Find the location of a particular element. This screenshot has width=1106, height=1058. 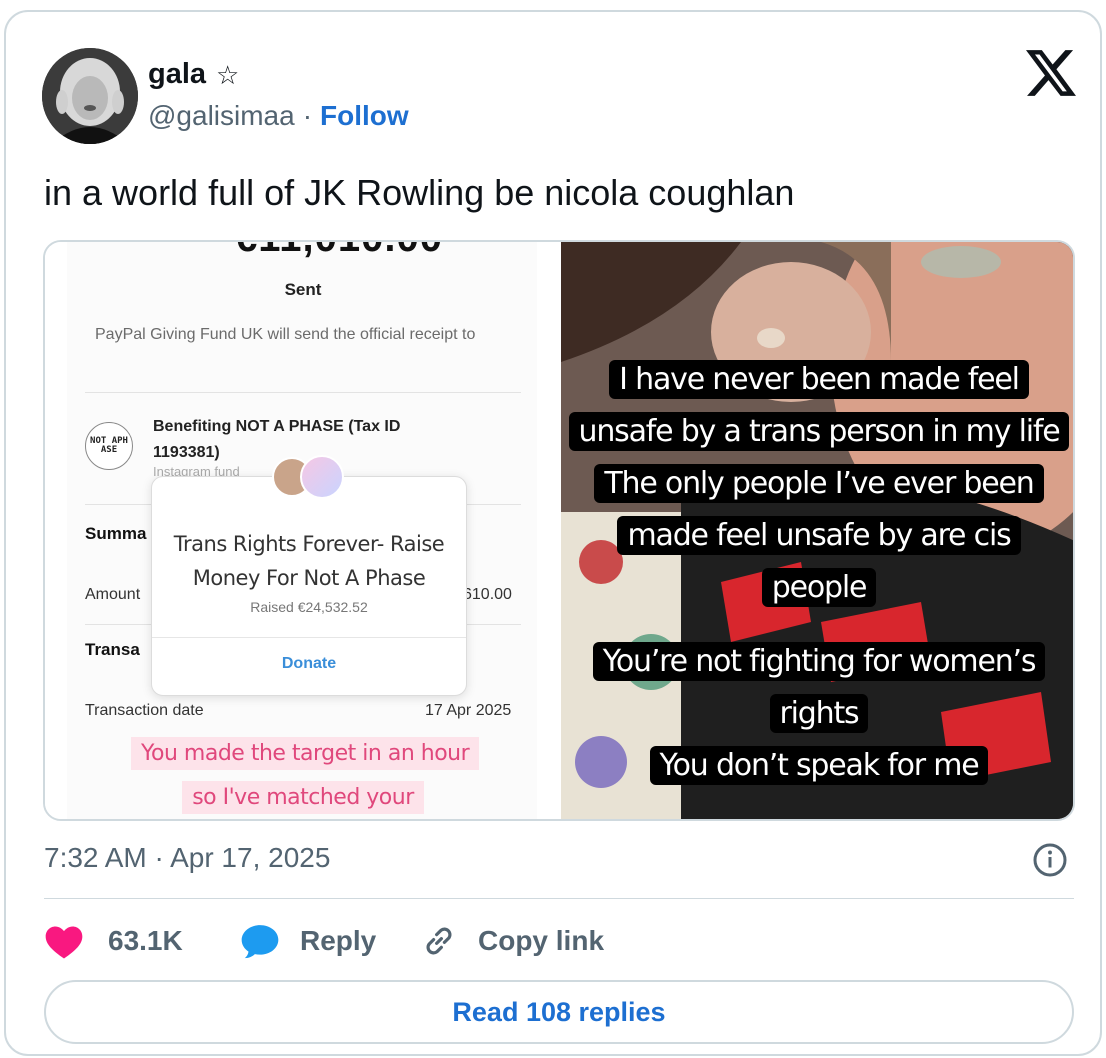

copy-link-label: Copy link is located at coordinates (541, 940).